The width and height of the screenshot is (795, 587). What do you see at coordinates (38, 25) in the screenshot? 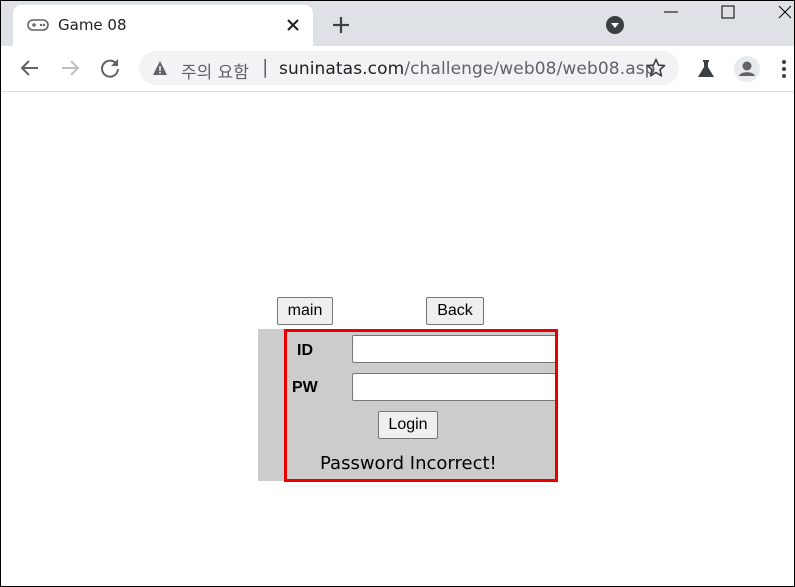
I see `gamepad-icon` at bounding box center [38, 25].